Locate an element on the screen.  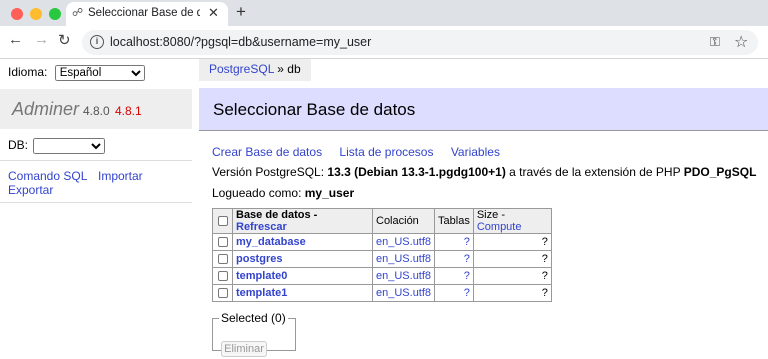
window-close-button is located at coordinates (17, 14).